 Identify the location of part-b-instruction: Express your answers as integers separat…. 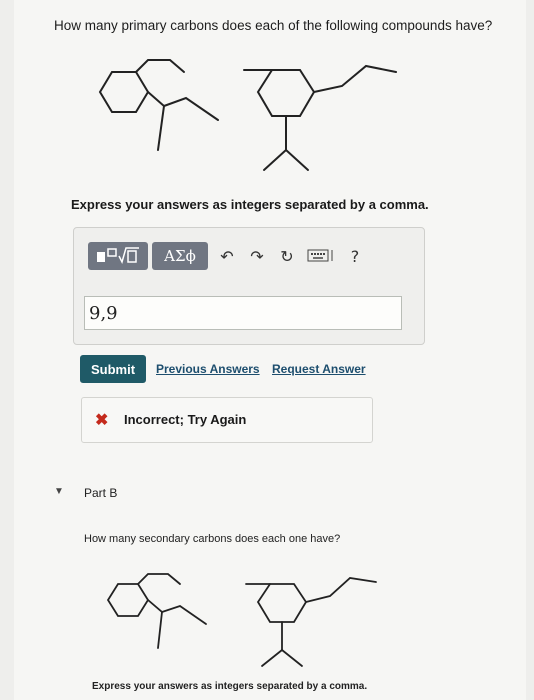
(230, 686).